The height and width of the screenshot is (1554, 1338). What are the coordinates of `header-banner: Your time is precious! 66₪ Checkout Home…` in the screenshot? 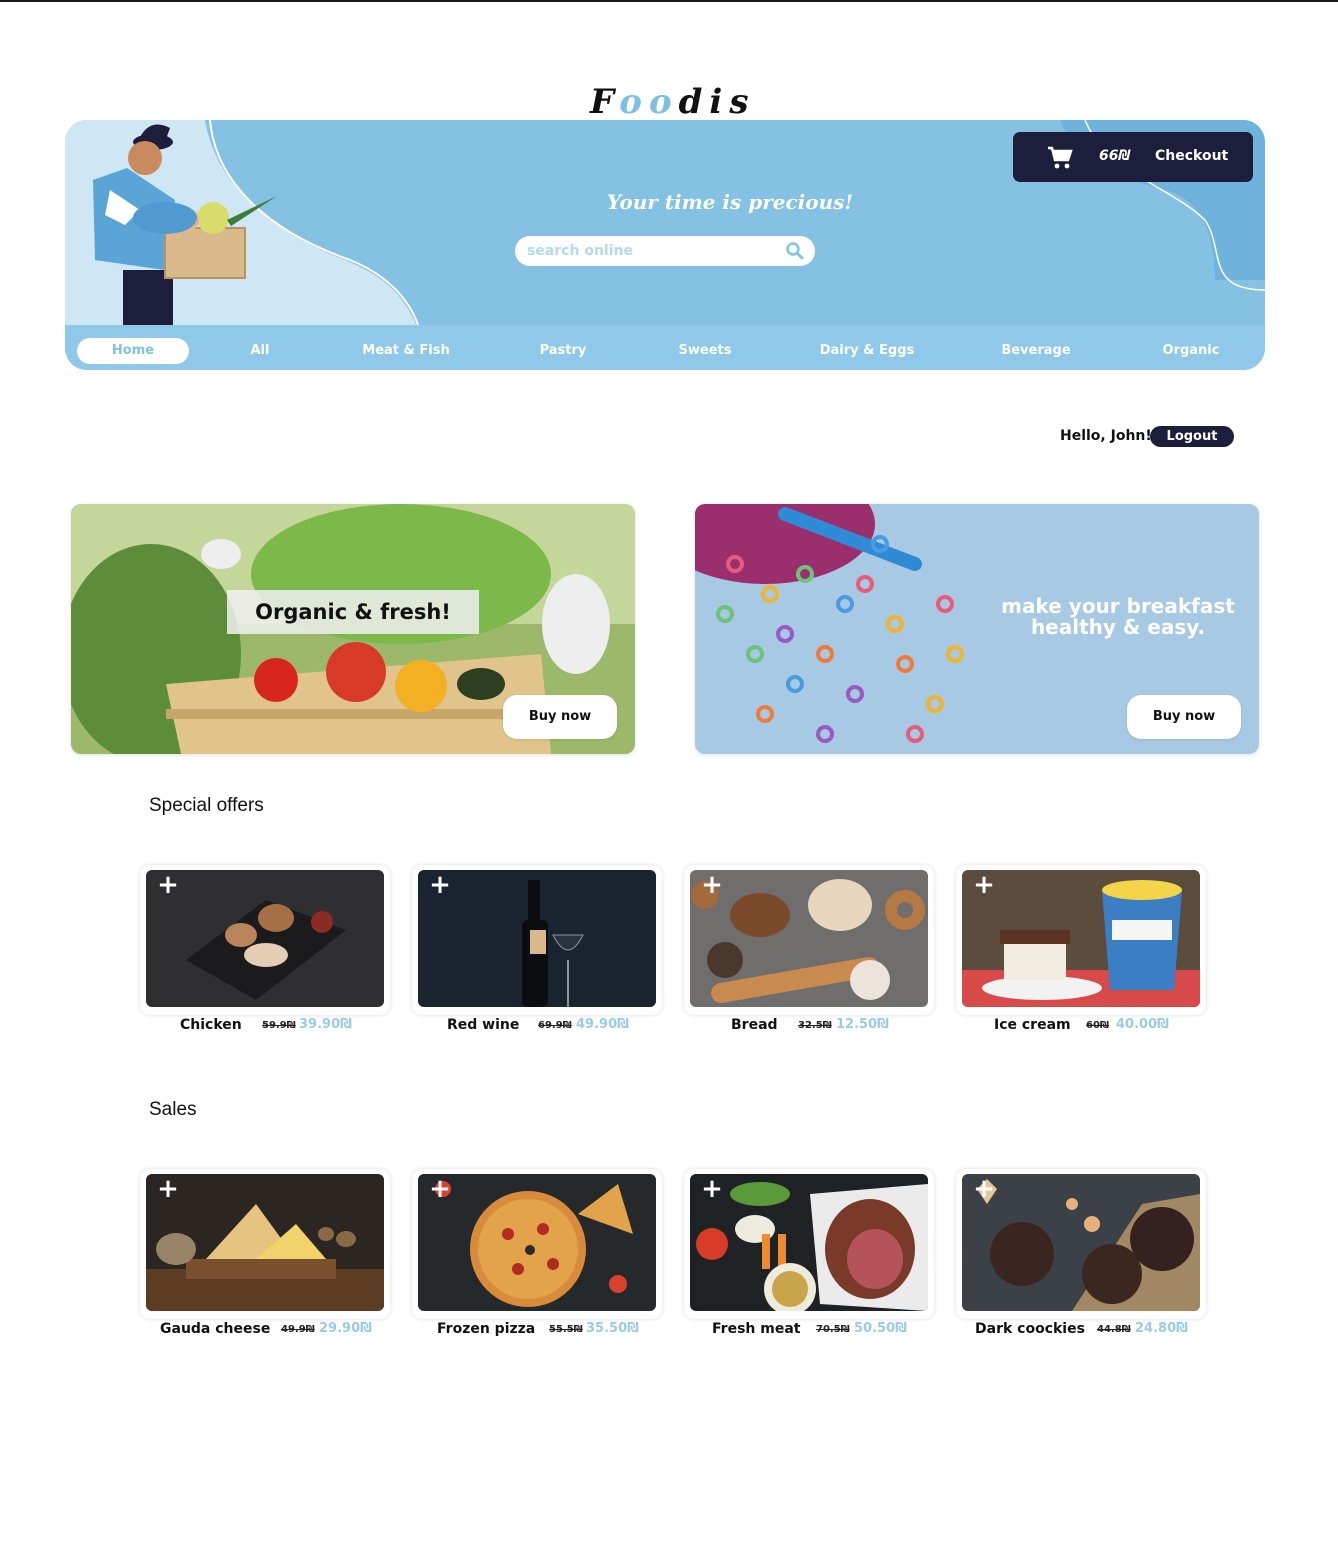 It's located at (665, 245).